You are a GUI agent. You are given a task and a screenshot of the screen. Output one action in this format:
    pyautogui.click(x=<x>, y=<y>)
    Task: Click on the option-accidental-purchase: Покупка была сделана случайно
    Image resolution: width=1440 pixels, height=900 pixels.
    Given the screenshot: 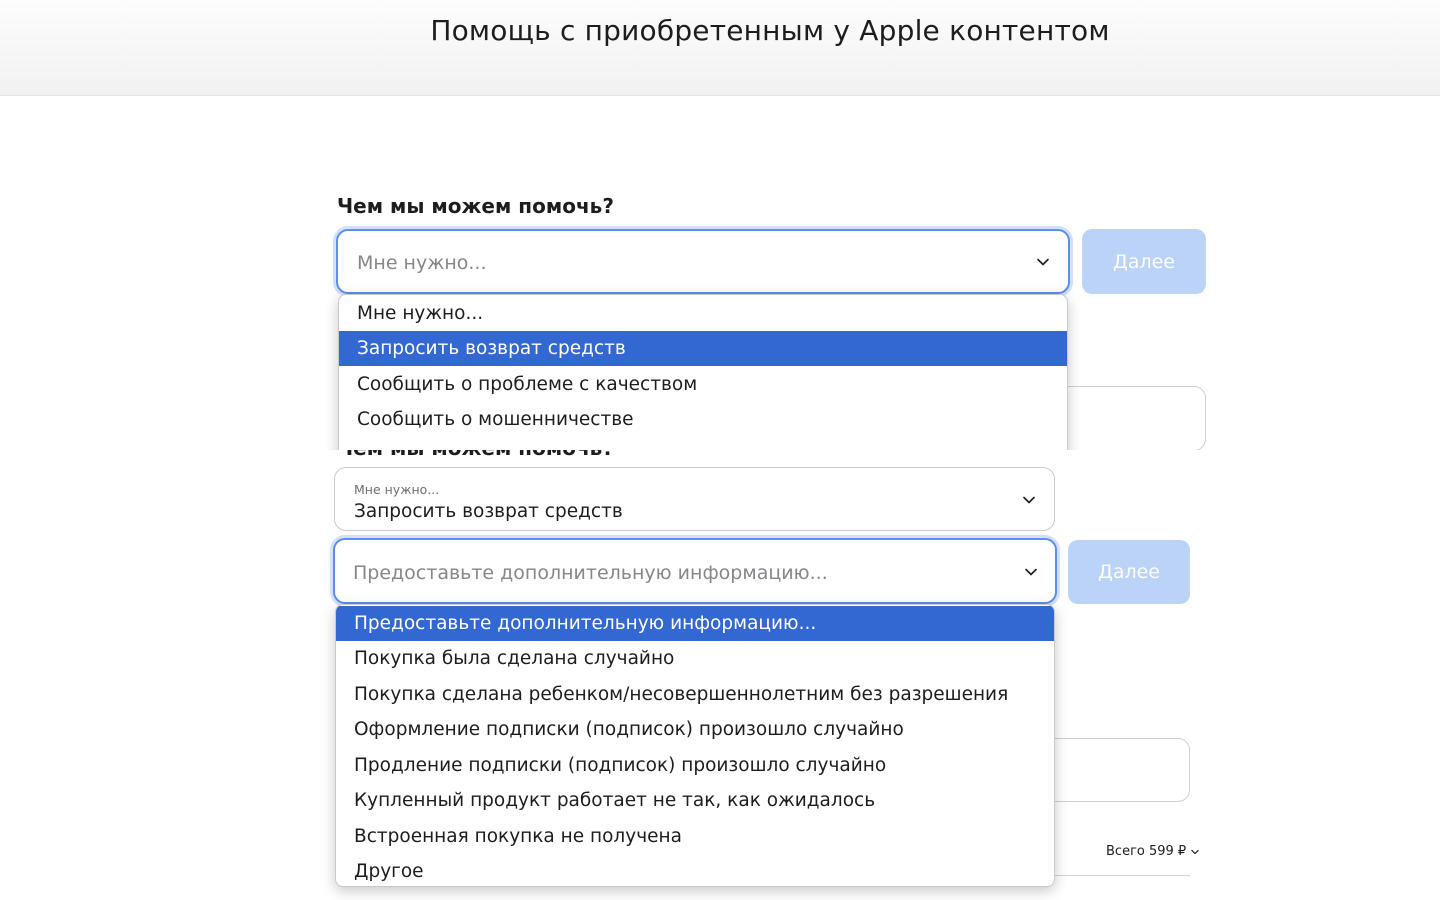 What is the action you would take?
    pyautogui.click(x=695, y=658)
    